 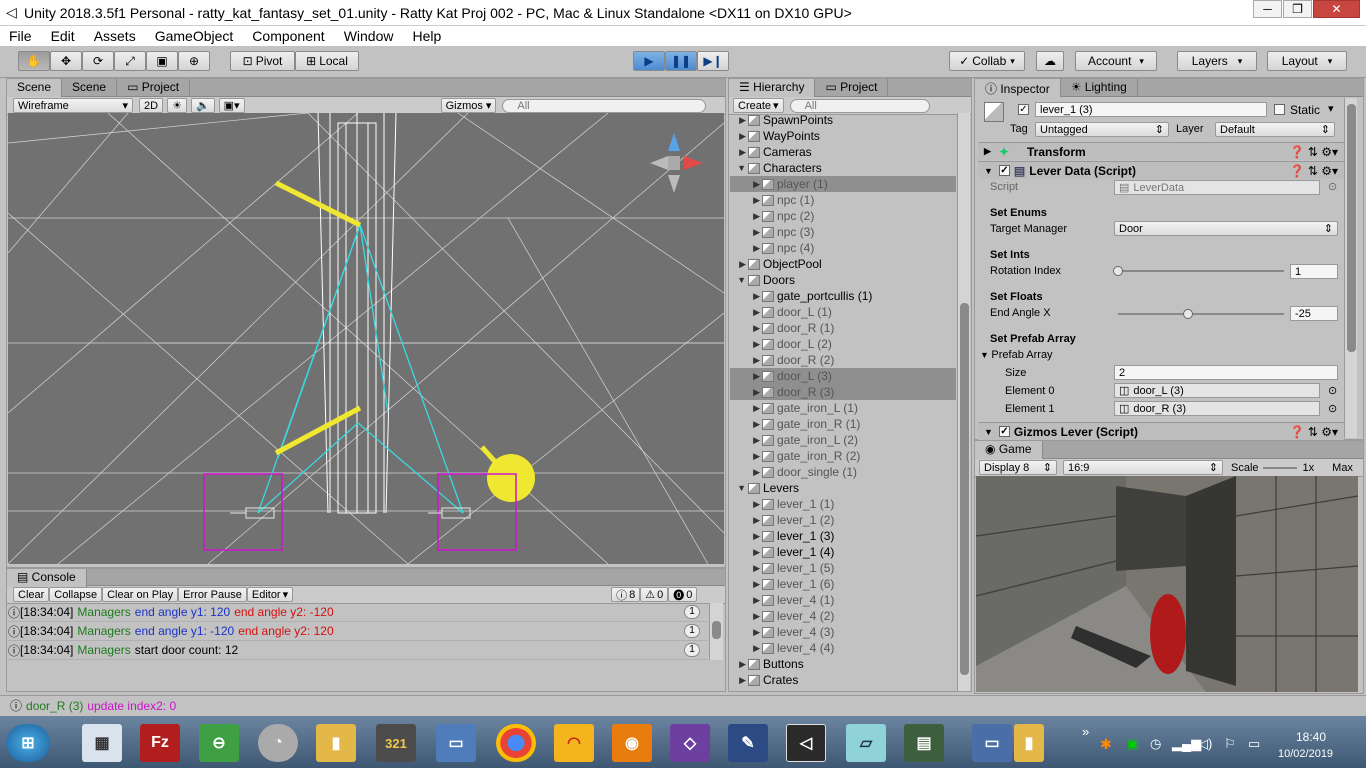 What do you see at coordinates (1342, 468) in the screenshot?
I see `maximize-on-play-toggle: Max` at bounding box center [1342, 468].